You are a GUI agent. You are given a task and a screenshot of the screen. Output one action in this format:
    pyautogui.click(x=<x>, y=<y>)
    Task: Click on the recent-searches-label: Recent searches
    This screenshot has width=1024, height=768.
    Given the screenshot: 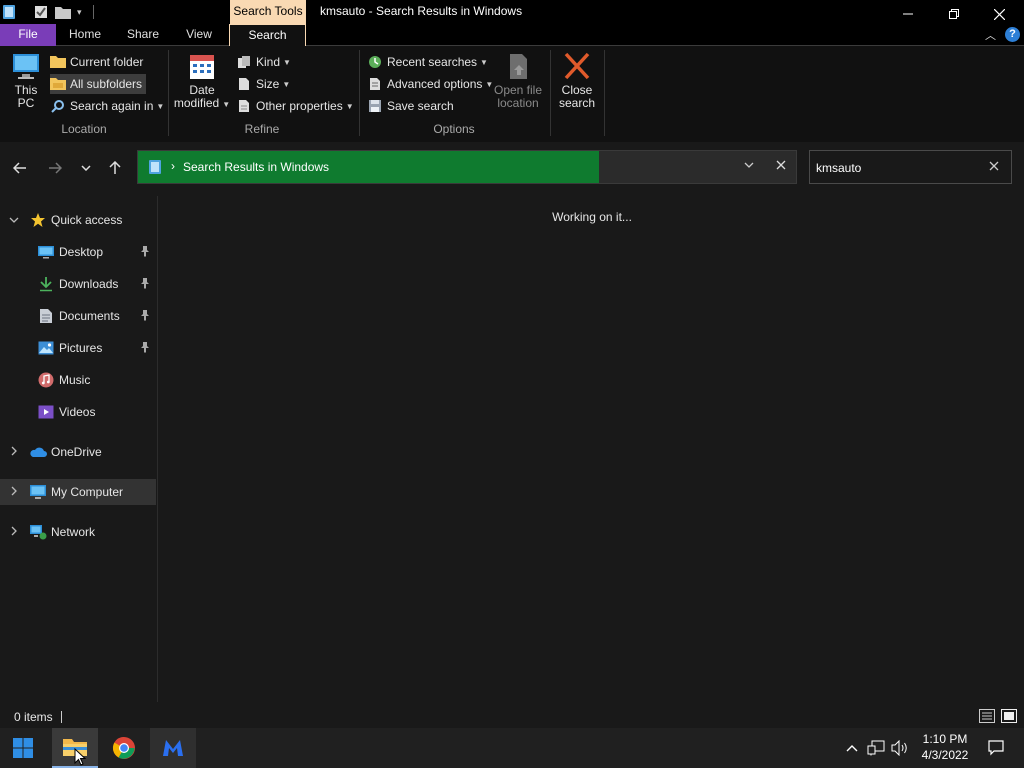 What is the action you would take?
    pyautogui.click(x=432, y=62)
    